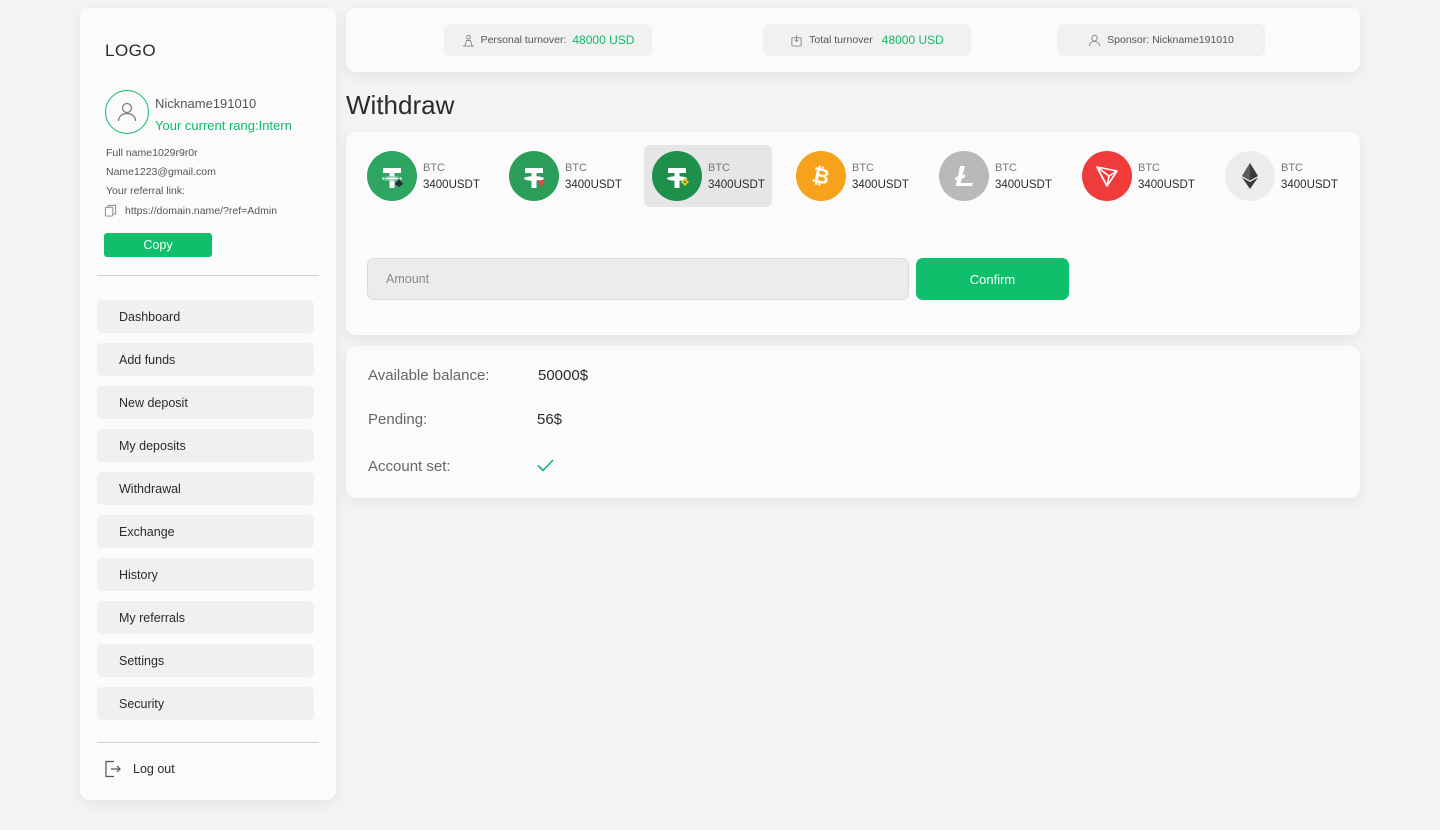 Image resolution: width=1440 pixels, height=830 pixels. Describe the element at coordinates (677, 176) in the screenshot. I see `tether-bep20-icon` at that location.